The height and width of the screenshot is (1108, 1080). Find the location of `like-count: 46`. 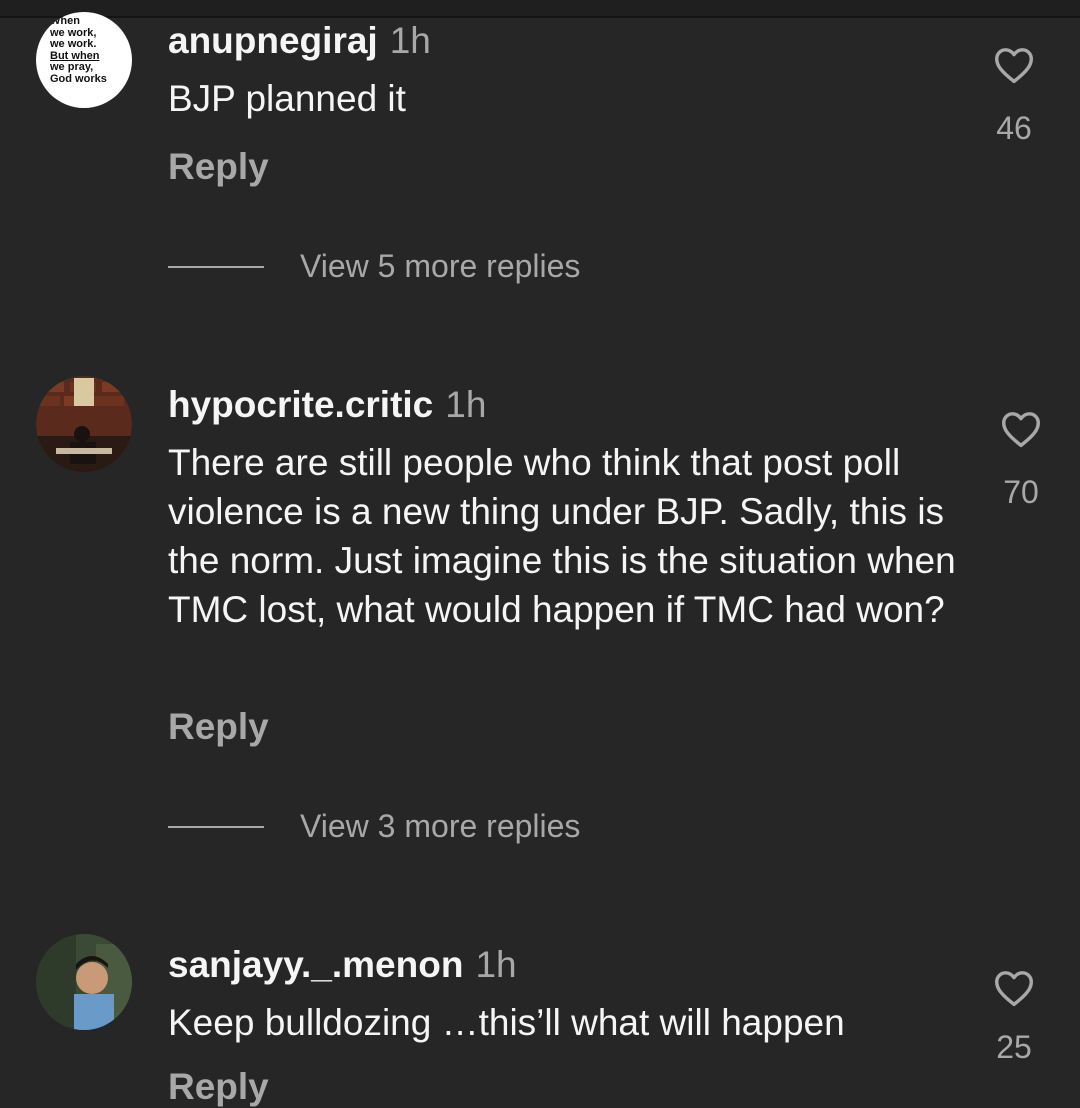

like-count: 46 is located at coordinates (1014, 128).